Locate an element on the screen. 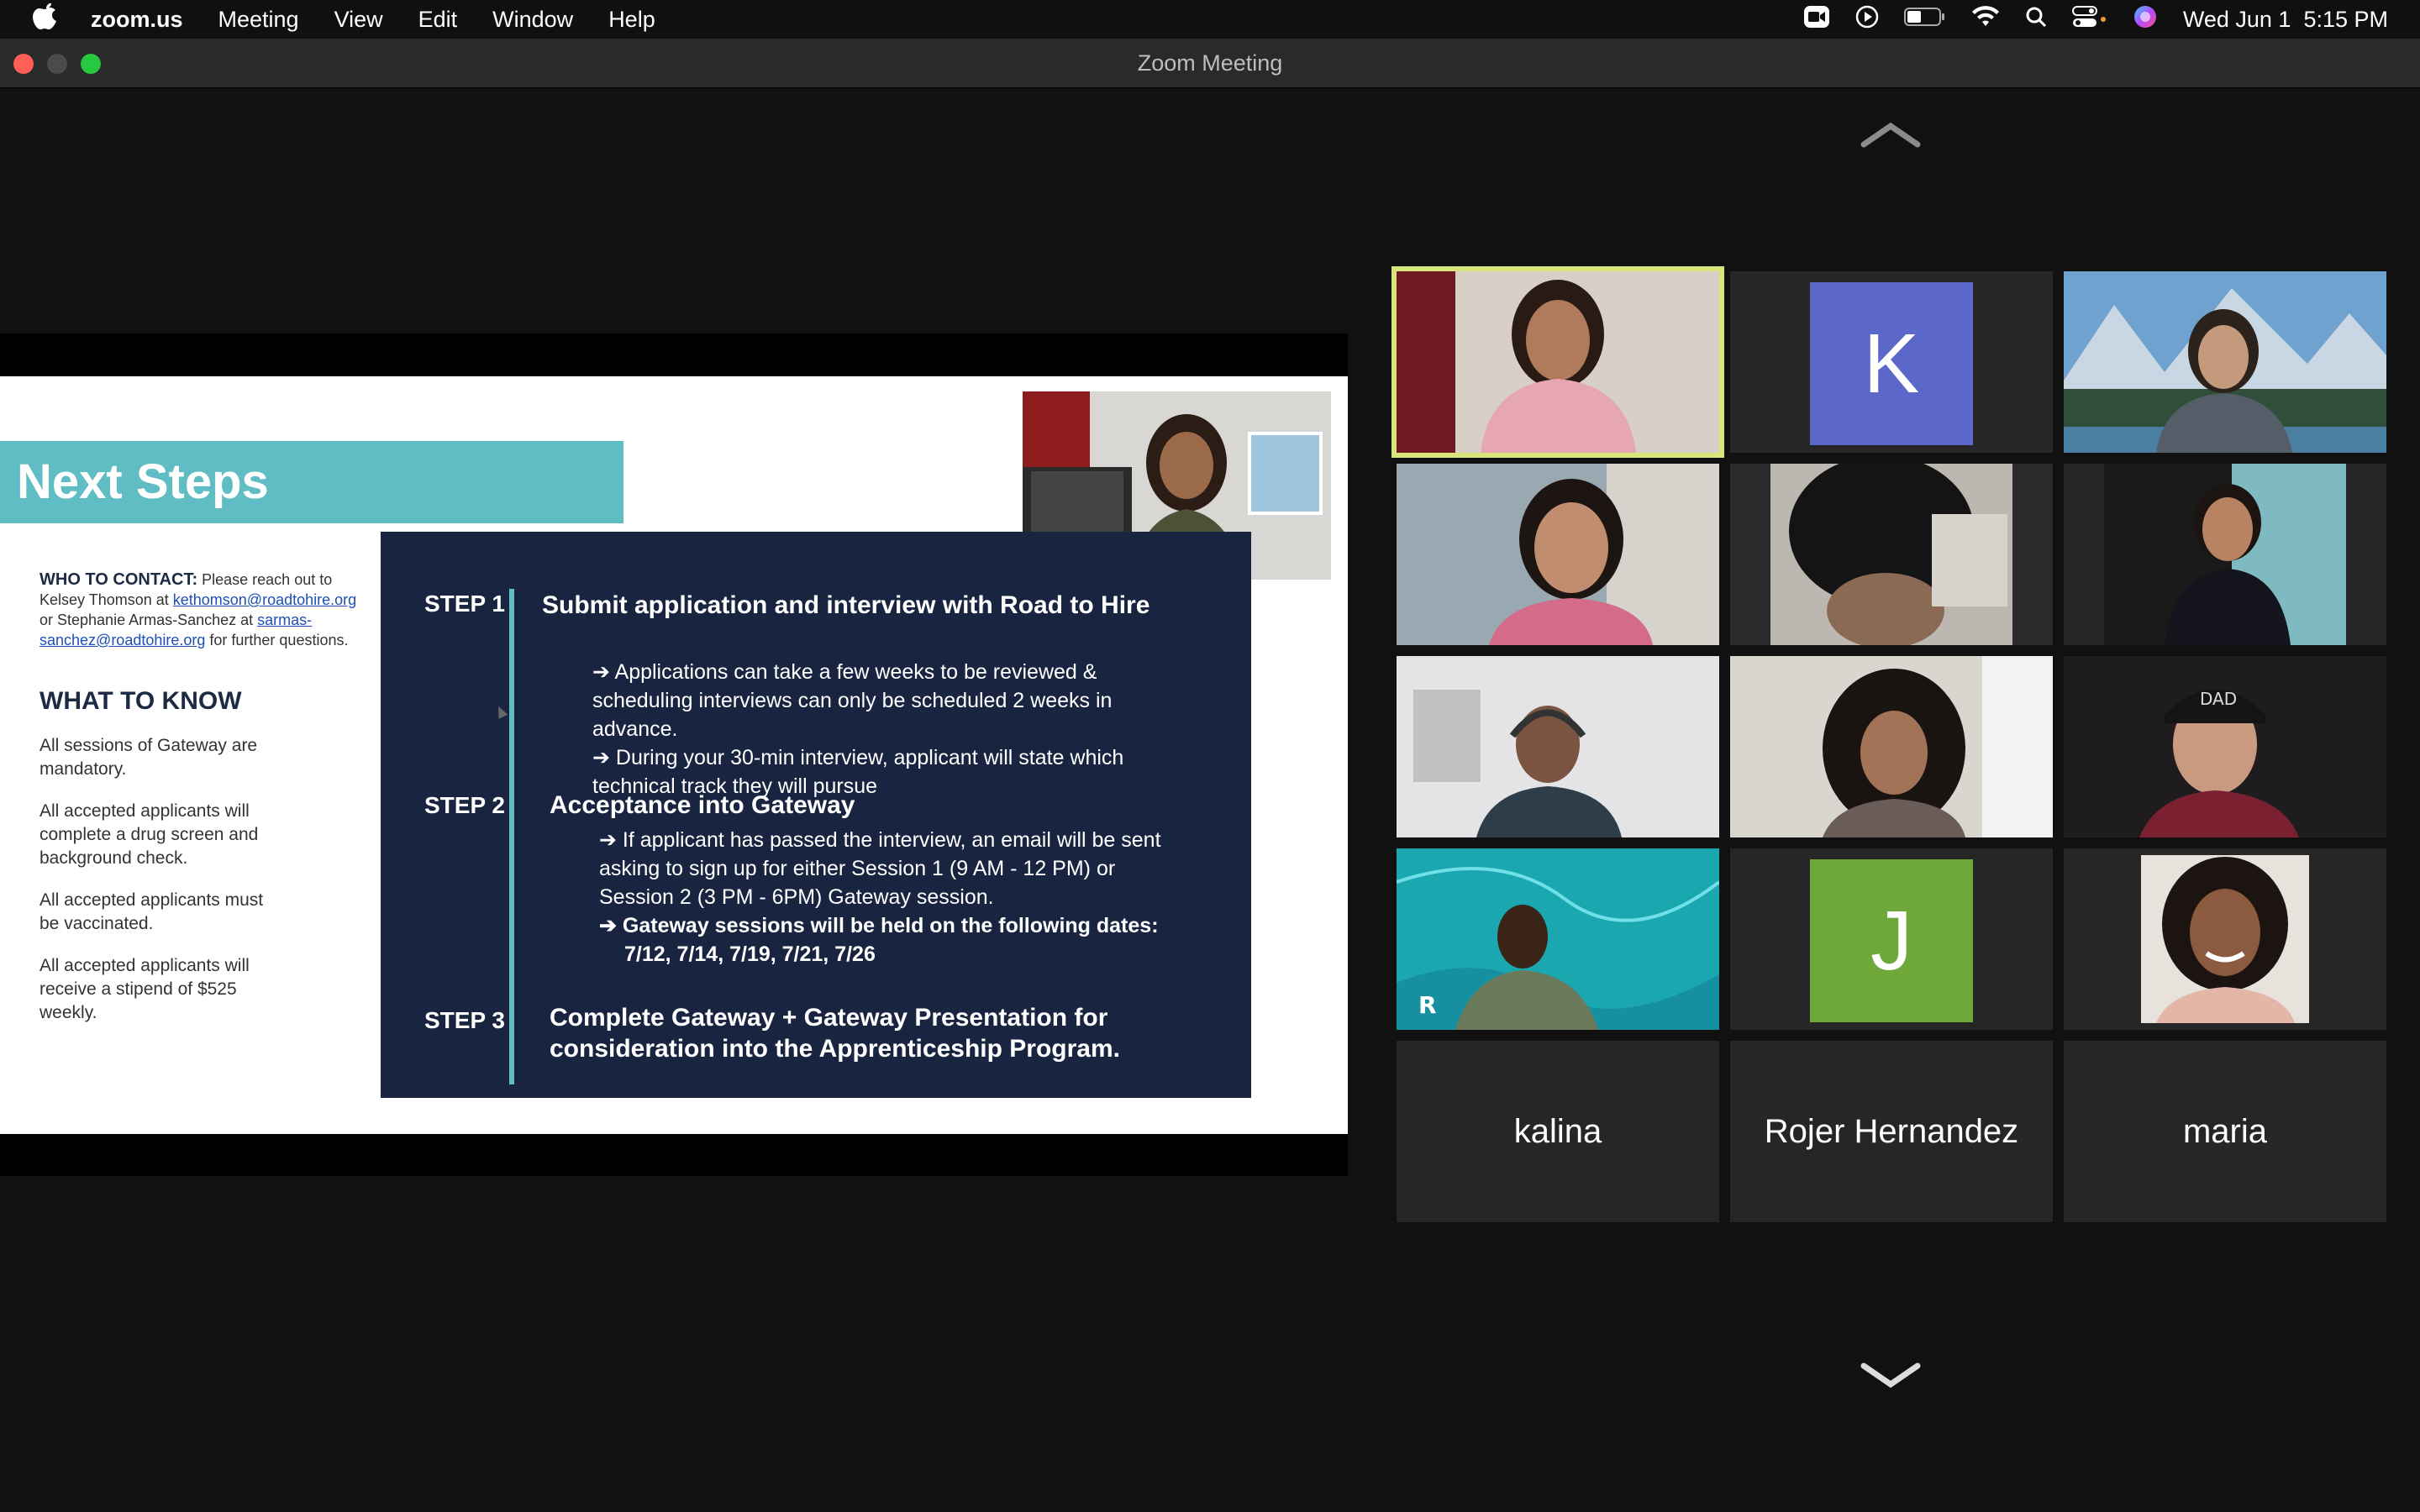  step-3-label: STEP 3 is located at coordinates (465, 1020).